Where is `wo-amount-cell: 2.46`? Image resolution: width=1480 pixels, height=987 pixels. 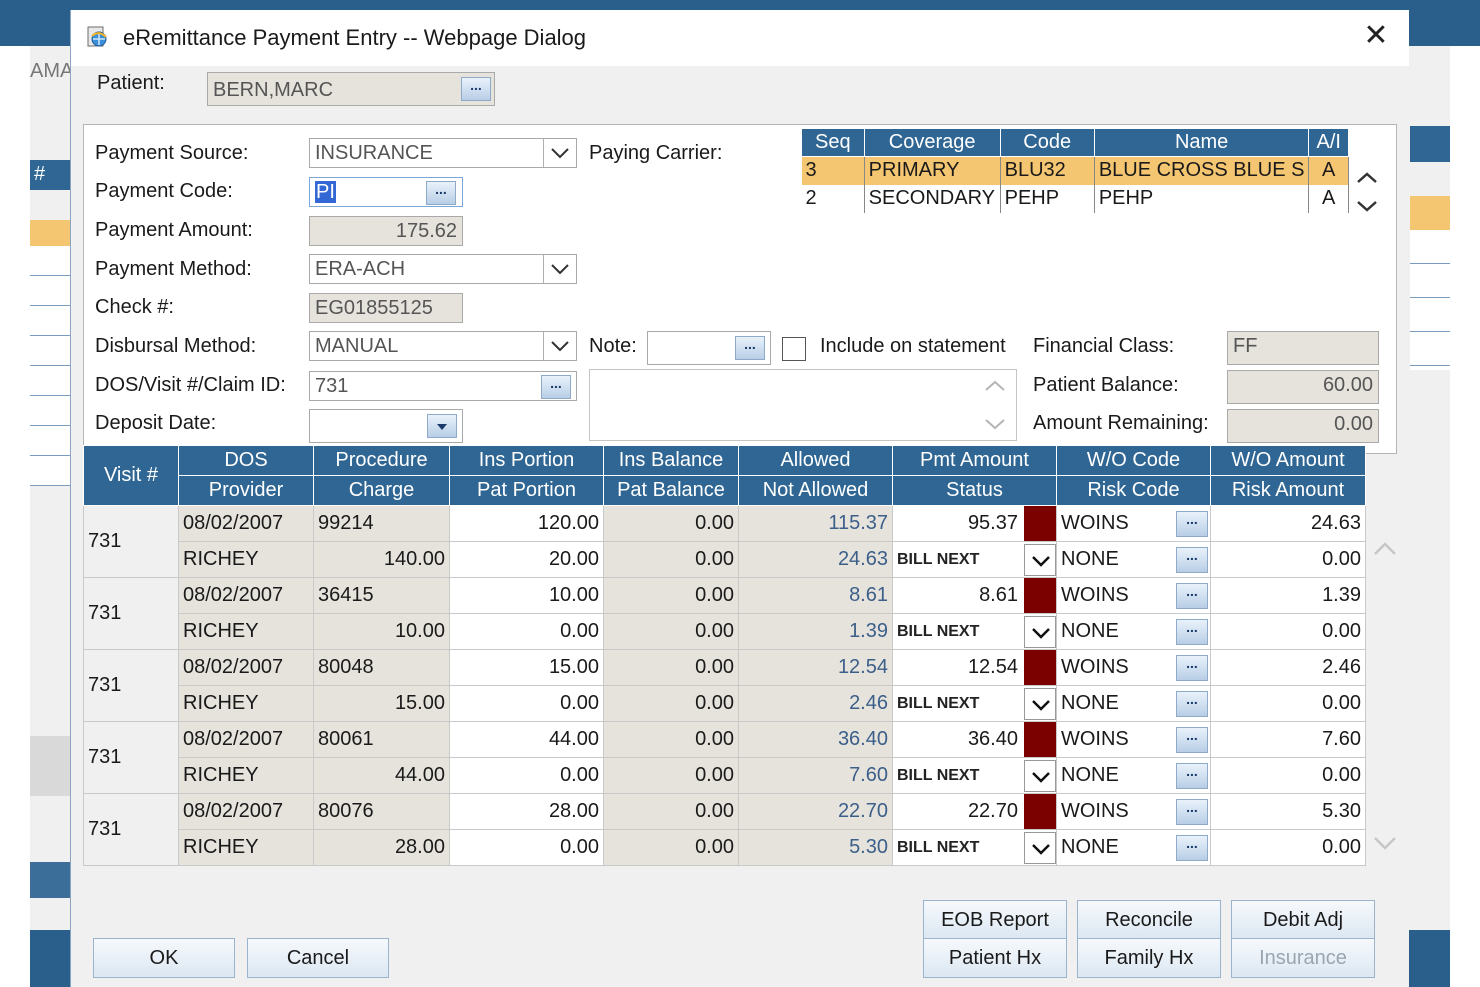
wo-amount-cell: 2.46 is located at coordinates (1288, 667).